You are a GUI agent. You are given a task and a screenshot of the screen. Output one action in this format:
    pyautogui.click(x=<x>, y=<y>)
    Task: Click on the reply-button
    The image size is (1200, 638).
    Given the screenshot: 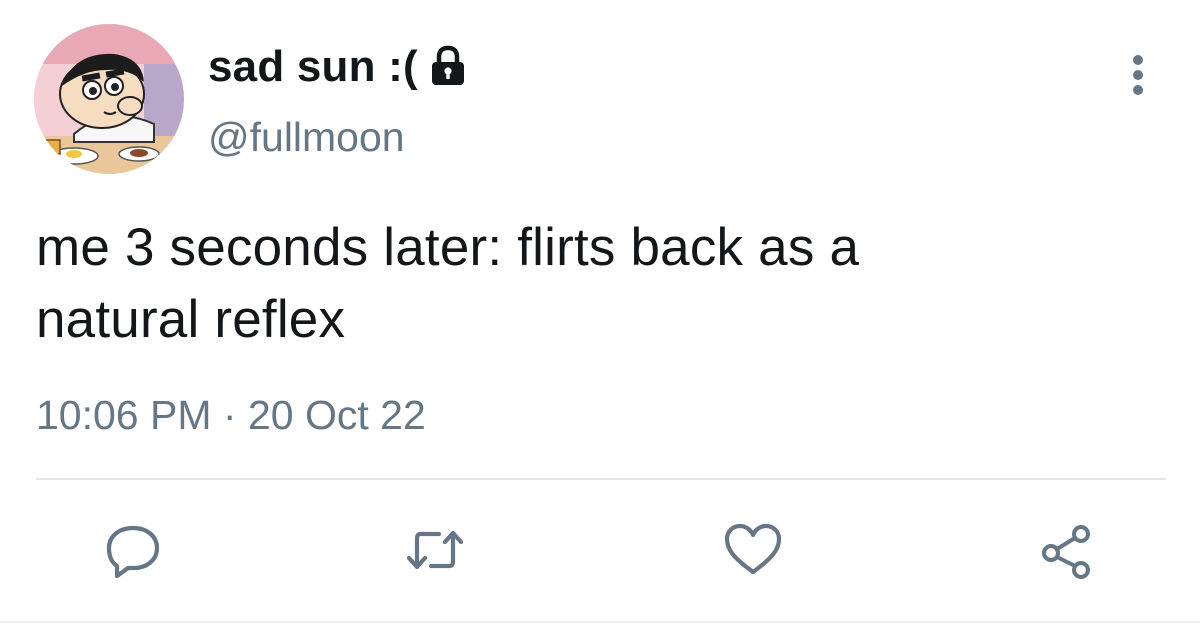 What is the action you would take?
    pyautogui.click(x=133, y=550)
    